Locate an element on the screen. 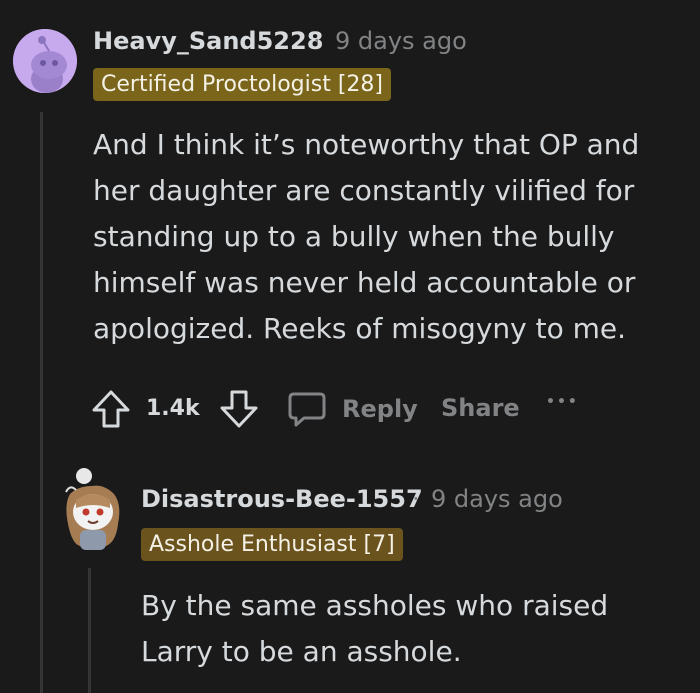 The height and width of the screenshot is (693, 700). comment-text-line: Larry to be an asshole. is located at coordinates (301, 651).